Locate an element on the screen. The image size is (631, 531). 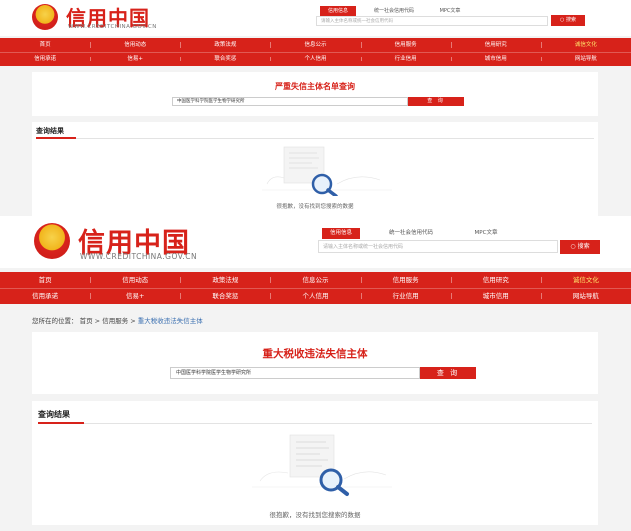
query-panel: 重大税收违法失信主体 中国医学科学院医学生物学研究所 查 询 is located at coordinates (315, 363).